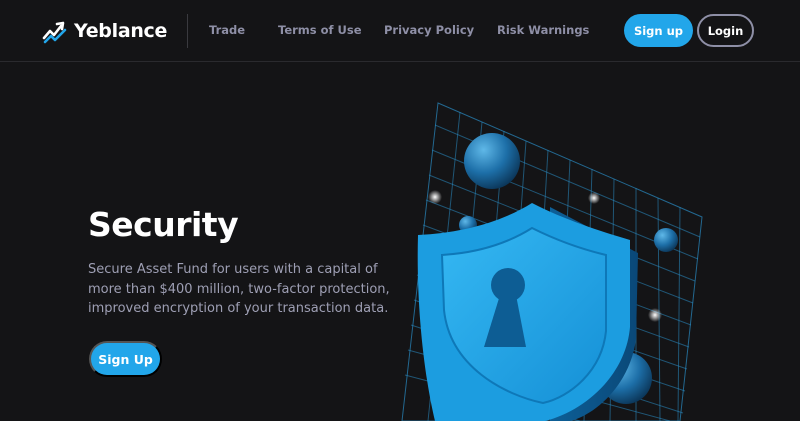 The height and width of the screenshot is (421, 800). What do you see at coordinates (725, 30) in the screenshot?
I see `header-login-button: Login` at bounding box center [725, 30].